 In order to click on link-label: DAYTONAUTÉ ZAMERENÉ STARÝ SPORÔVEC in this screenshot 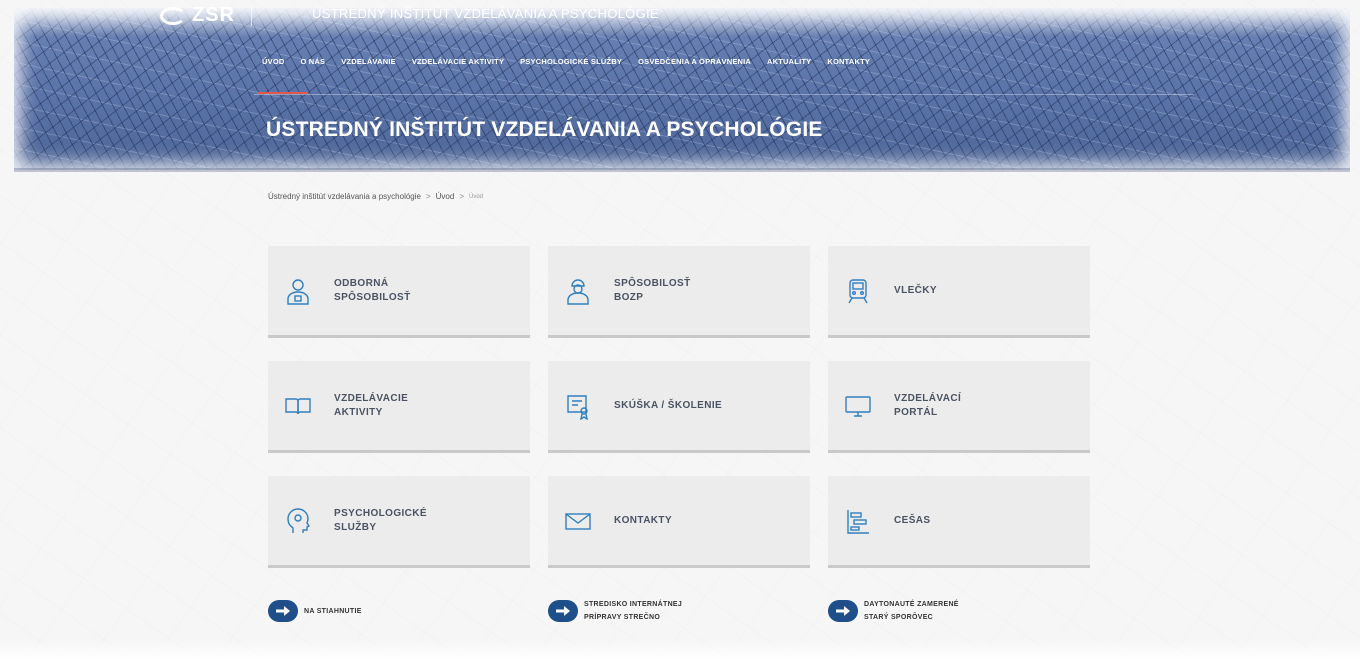, I will do `click(911, 611)`.